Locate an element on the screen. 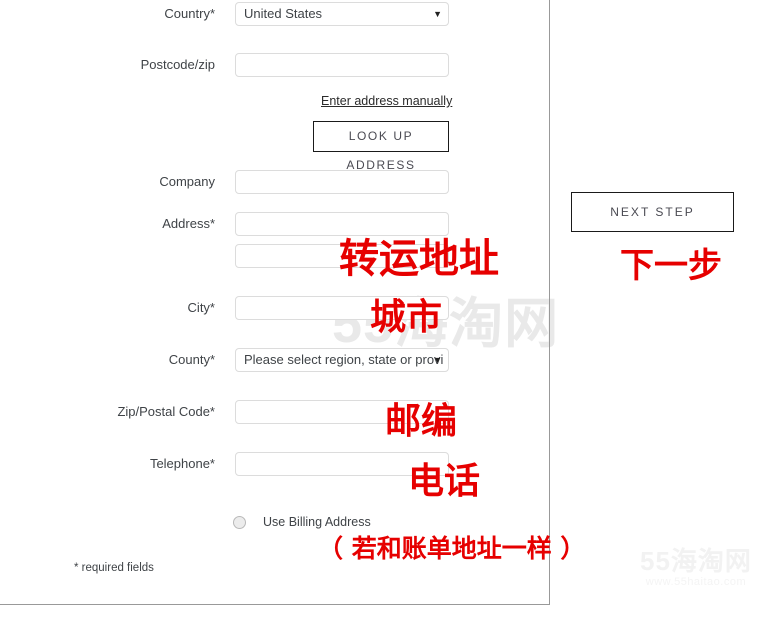  county-select-value: Please select region, state or provi is located at coordinates (344, 359).